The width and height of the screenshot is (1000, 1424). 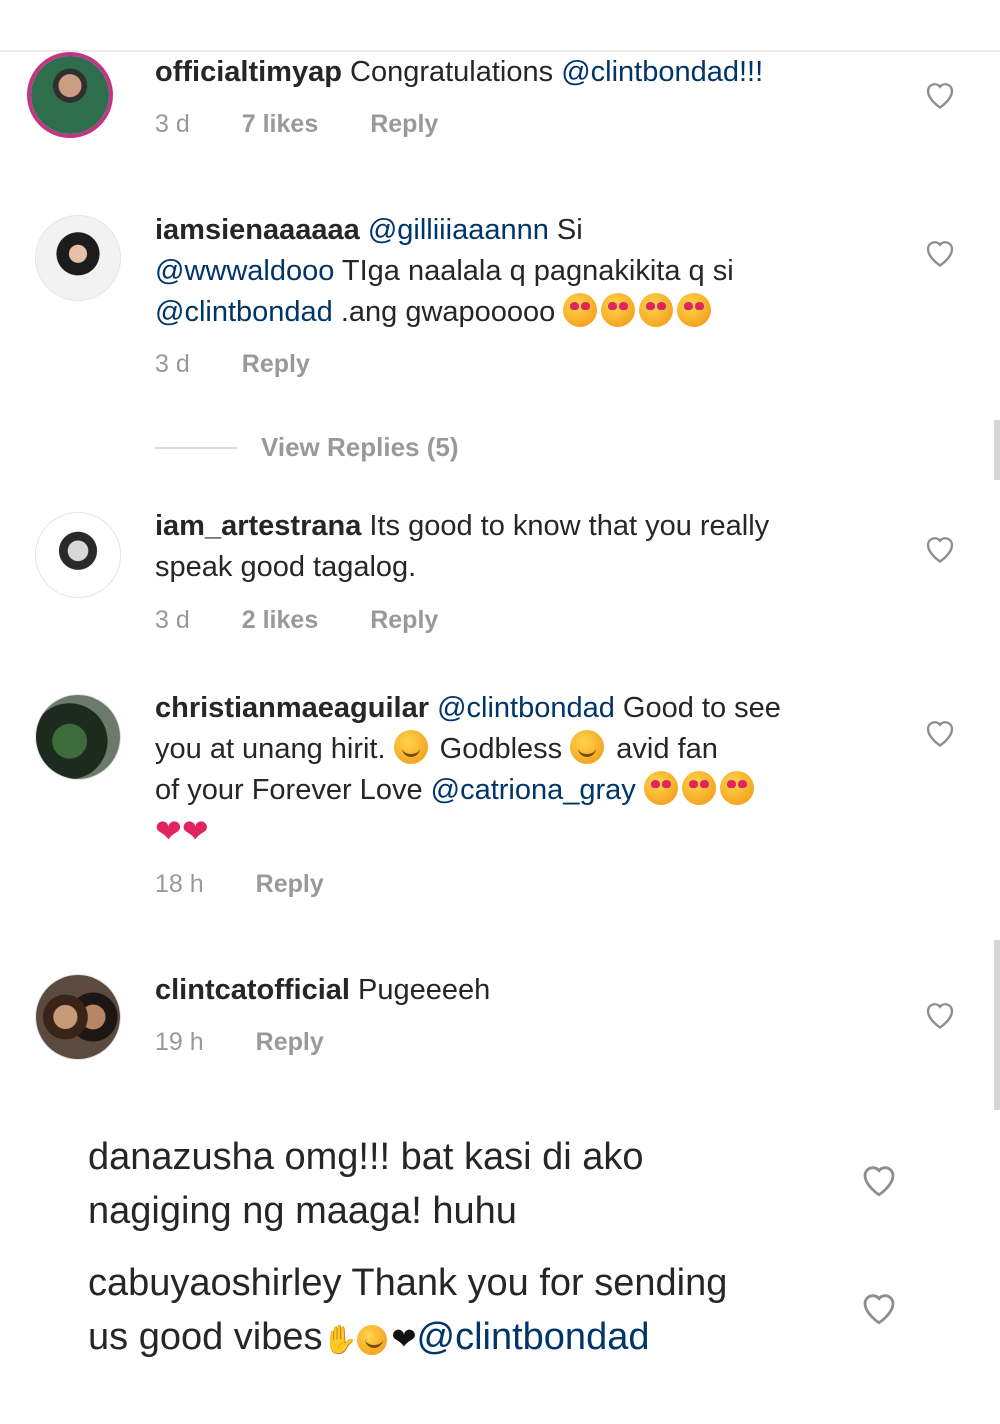 What do you see at coordinates (420, 990) in the screenshot?
I see `comment-body: Pugeeeeh` at bounding box center [420, 990].